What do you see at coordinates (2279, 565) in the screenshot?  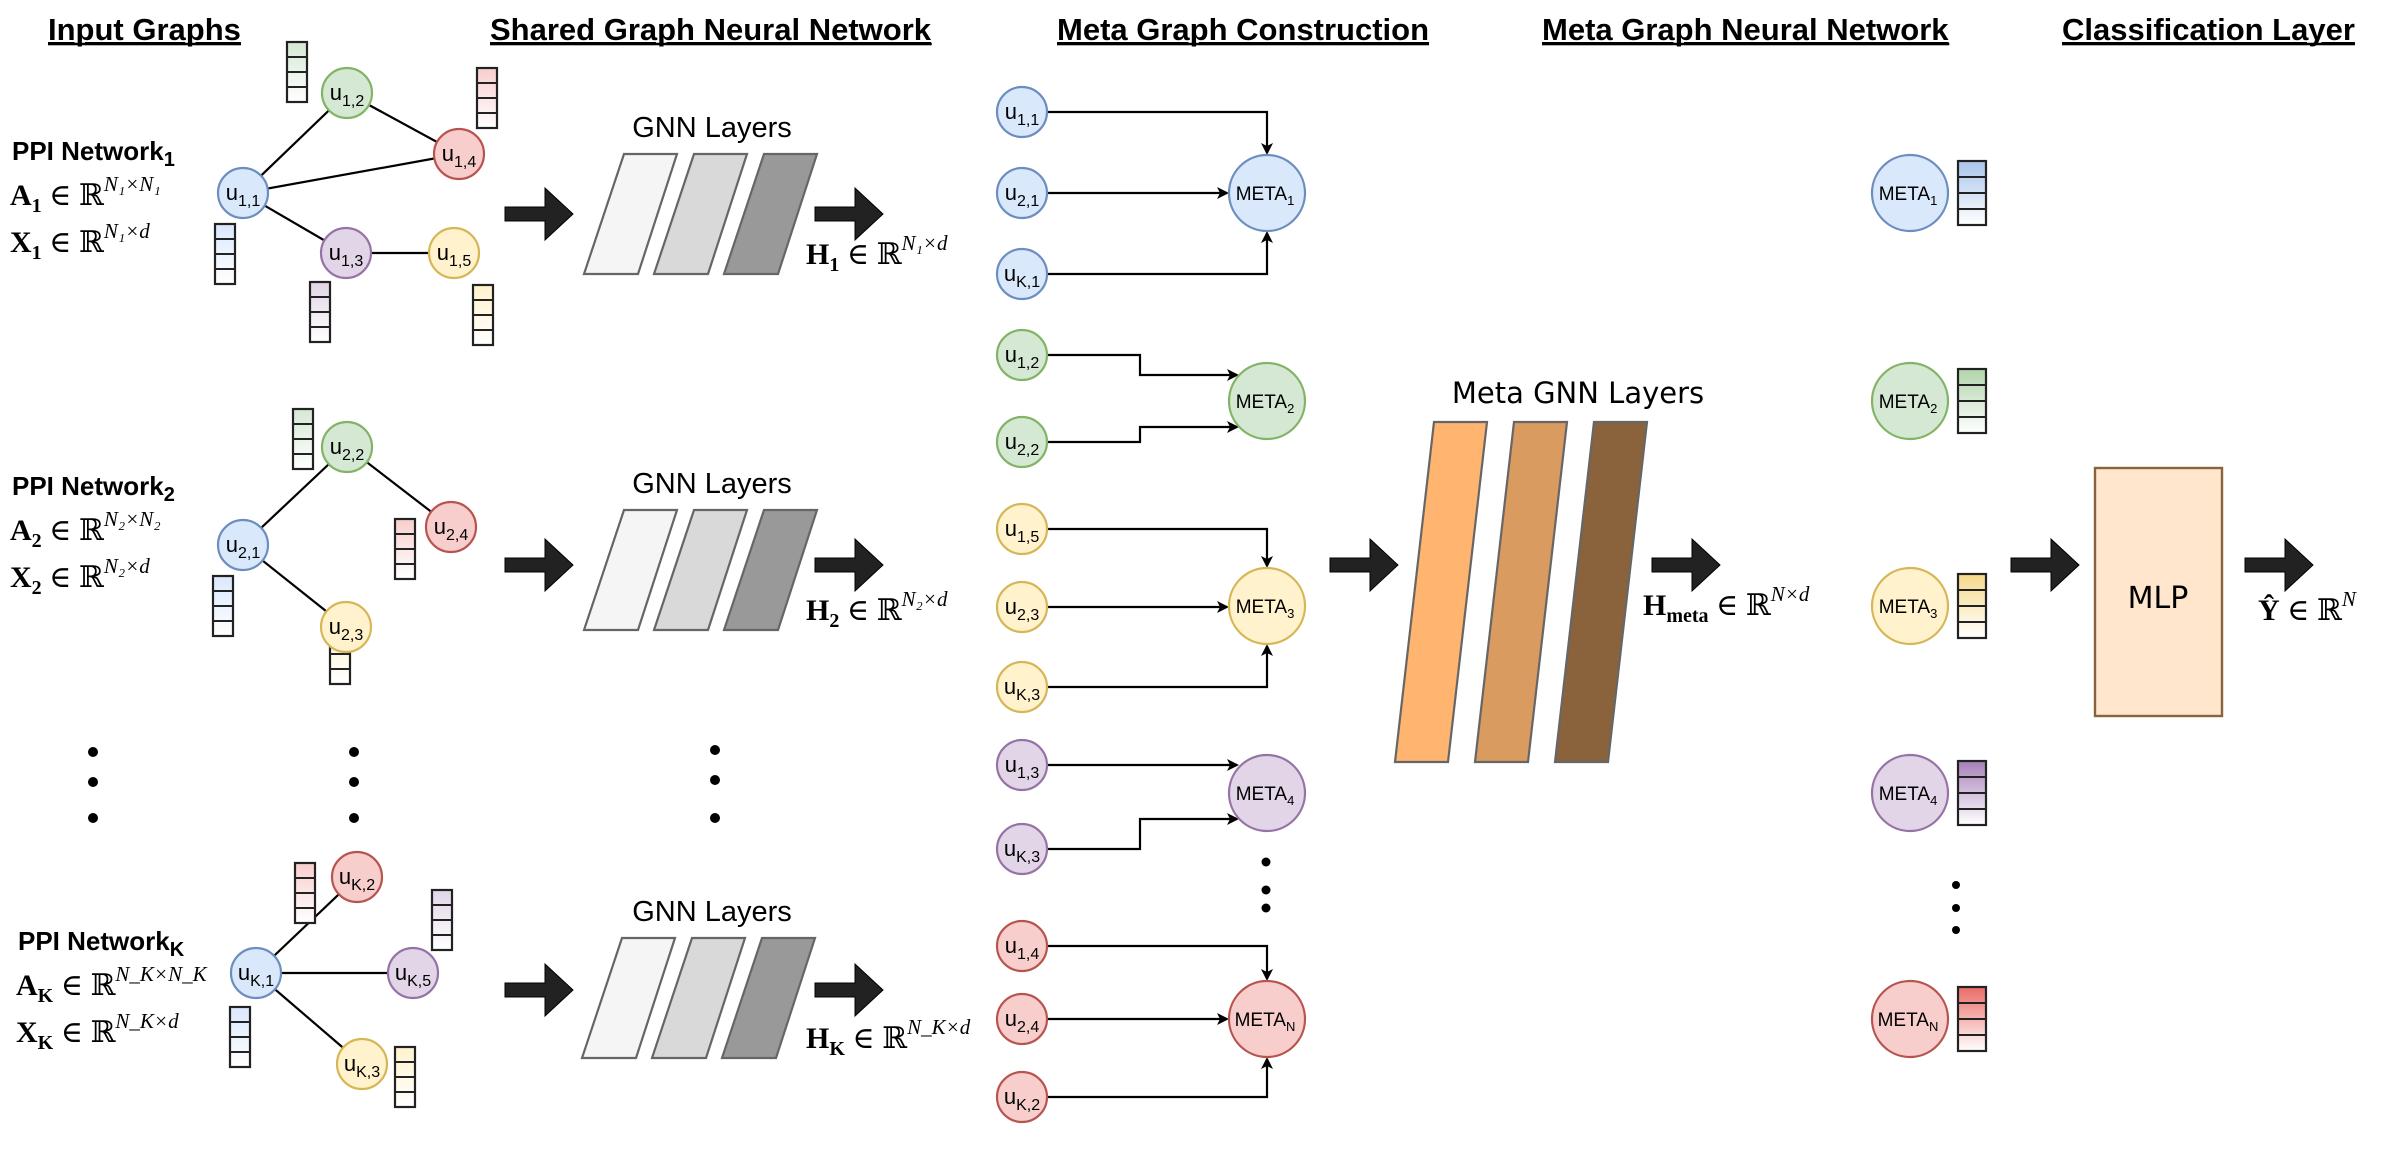 I see `mlp-output-arrow` at bounding box center [2279, 565].